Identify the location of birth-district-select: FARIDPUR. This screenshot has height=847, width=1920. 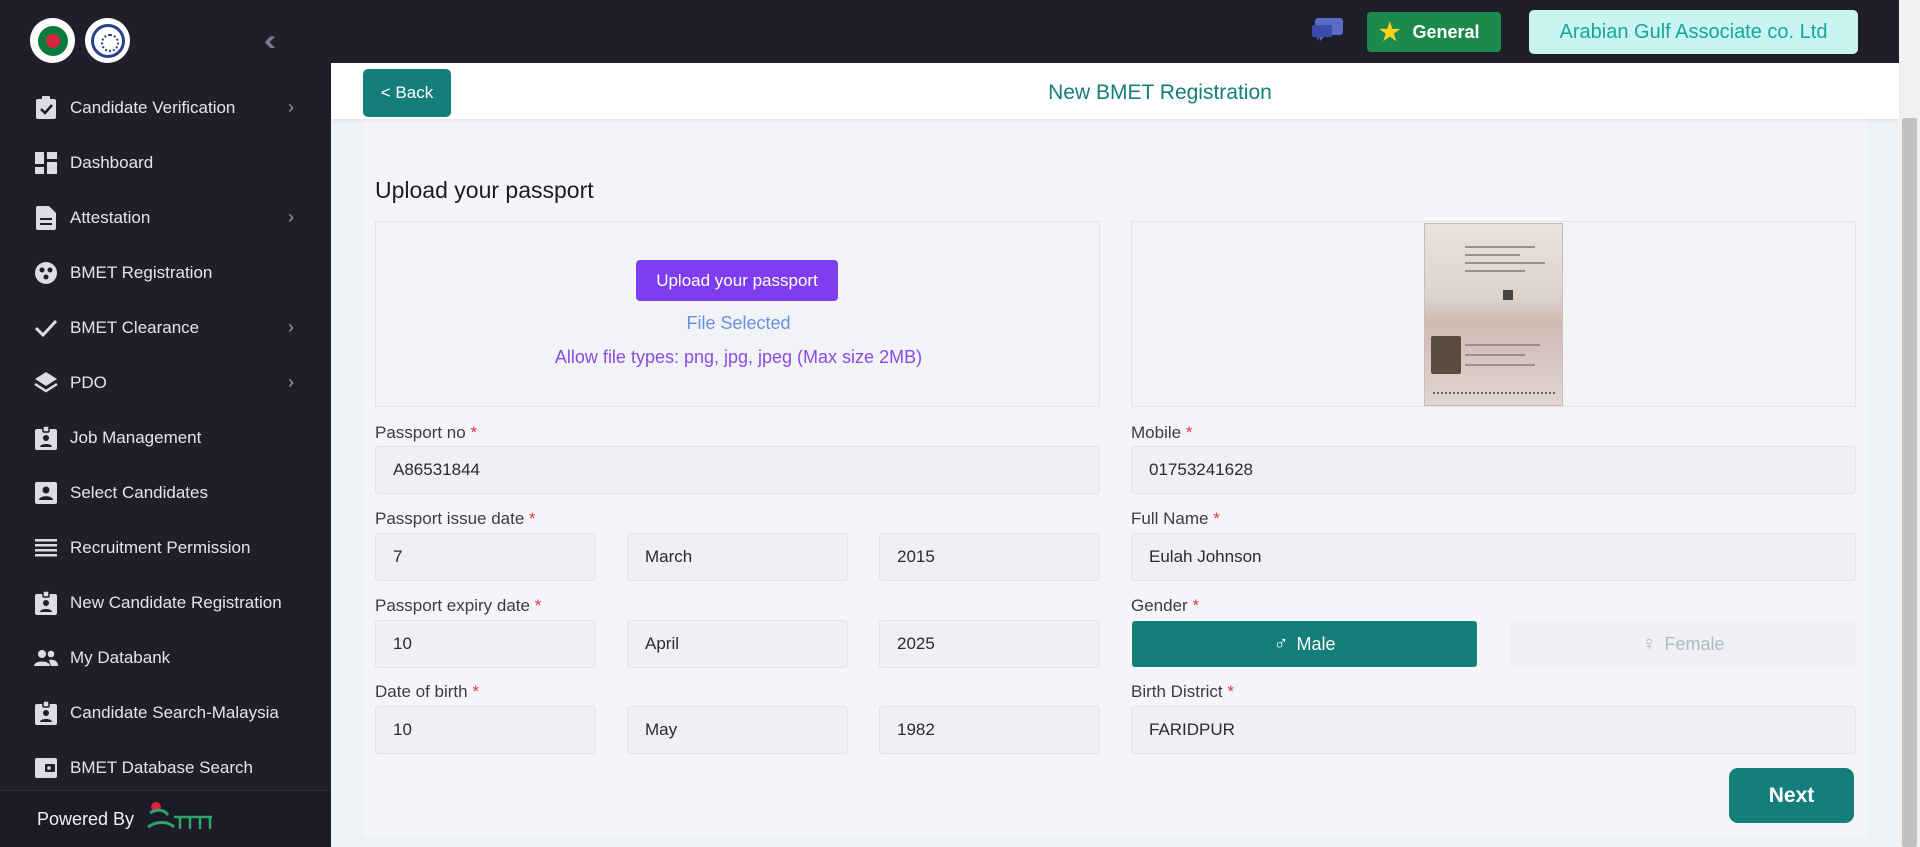
(1493, 730).